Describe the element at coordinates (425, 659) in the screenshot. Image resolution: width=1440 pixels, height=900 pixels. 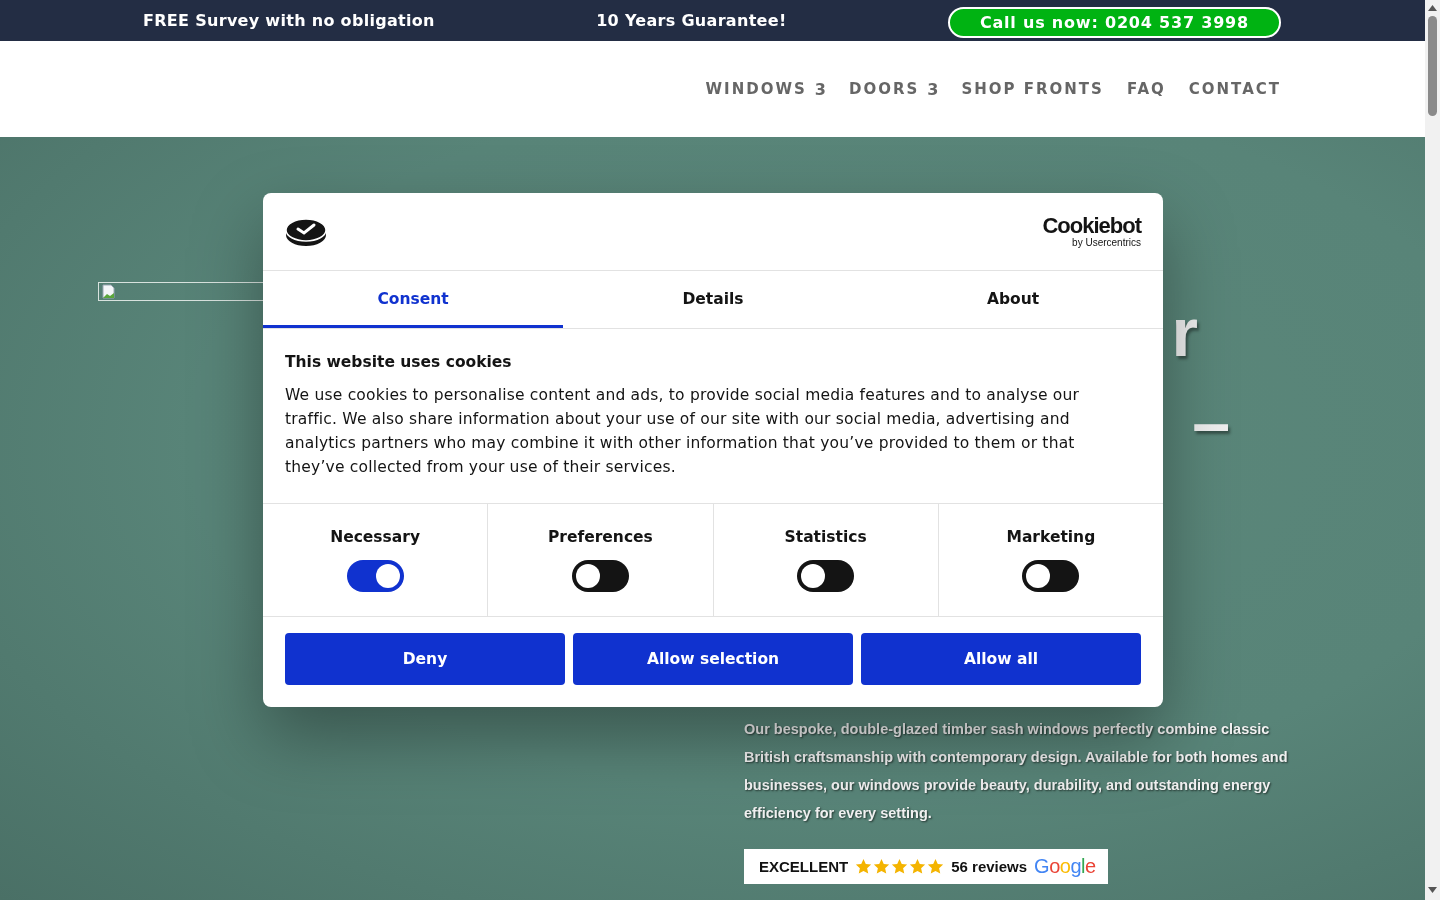
I see `consent-button: Deny` at that location.